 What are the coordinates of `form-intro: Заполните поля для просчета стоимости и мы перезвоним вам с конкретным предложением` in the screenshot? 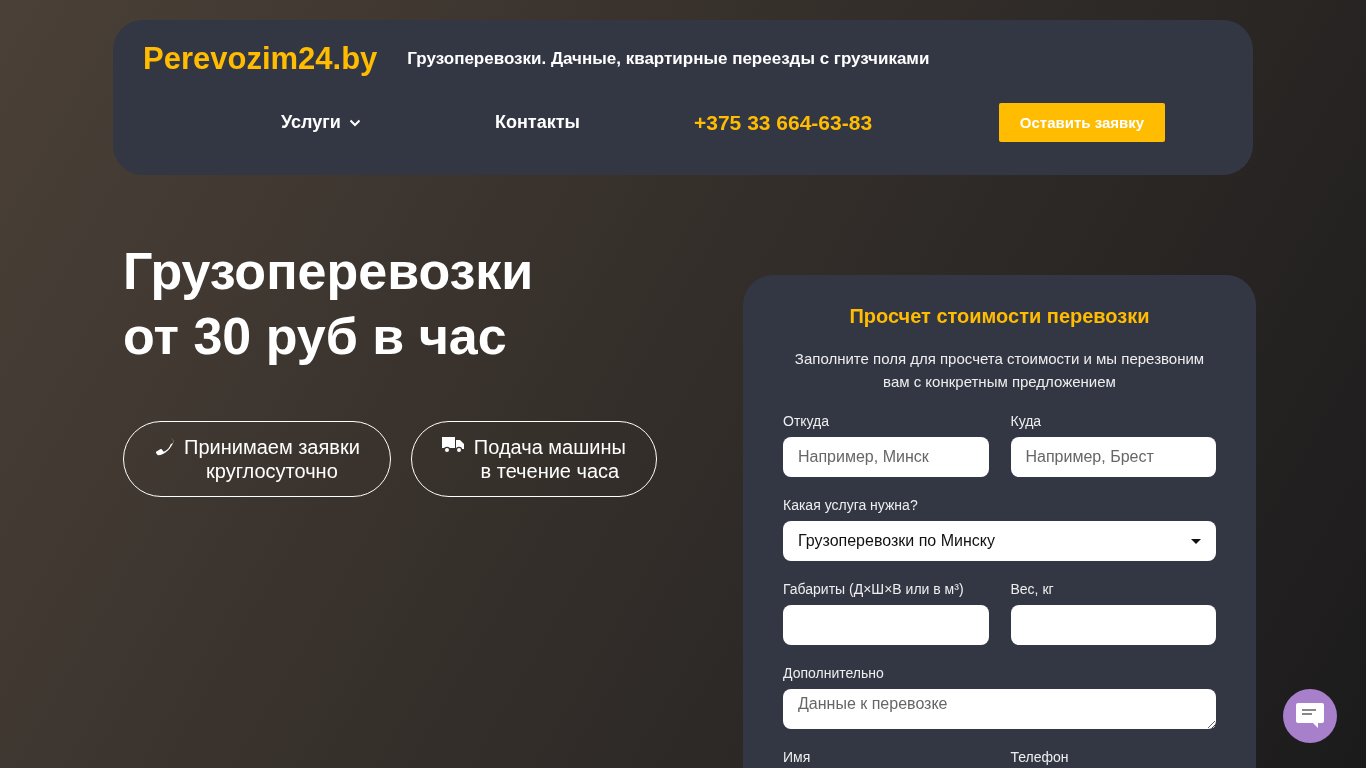 It's located at (999, 370).